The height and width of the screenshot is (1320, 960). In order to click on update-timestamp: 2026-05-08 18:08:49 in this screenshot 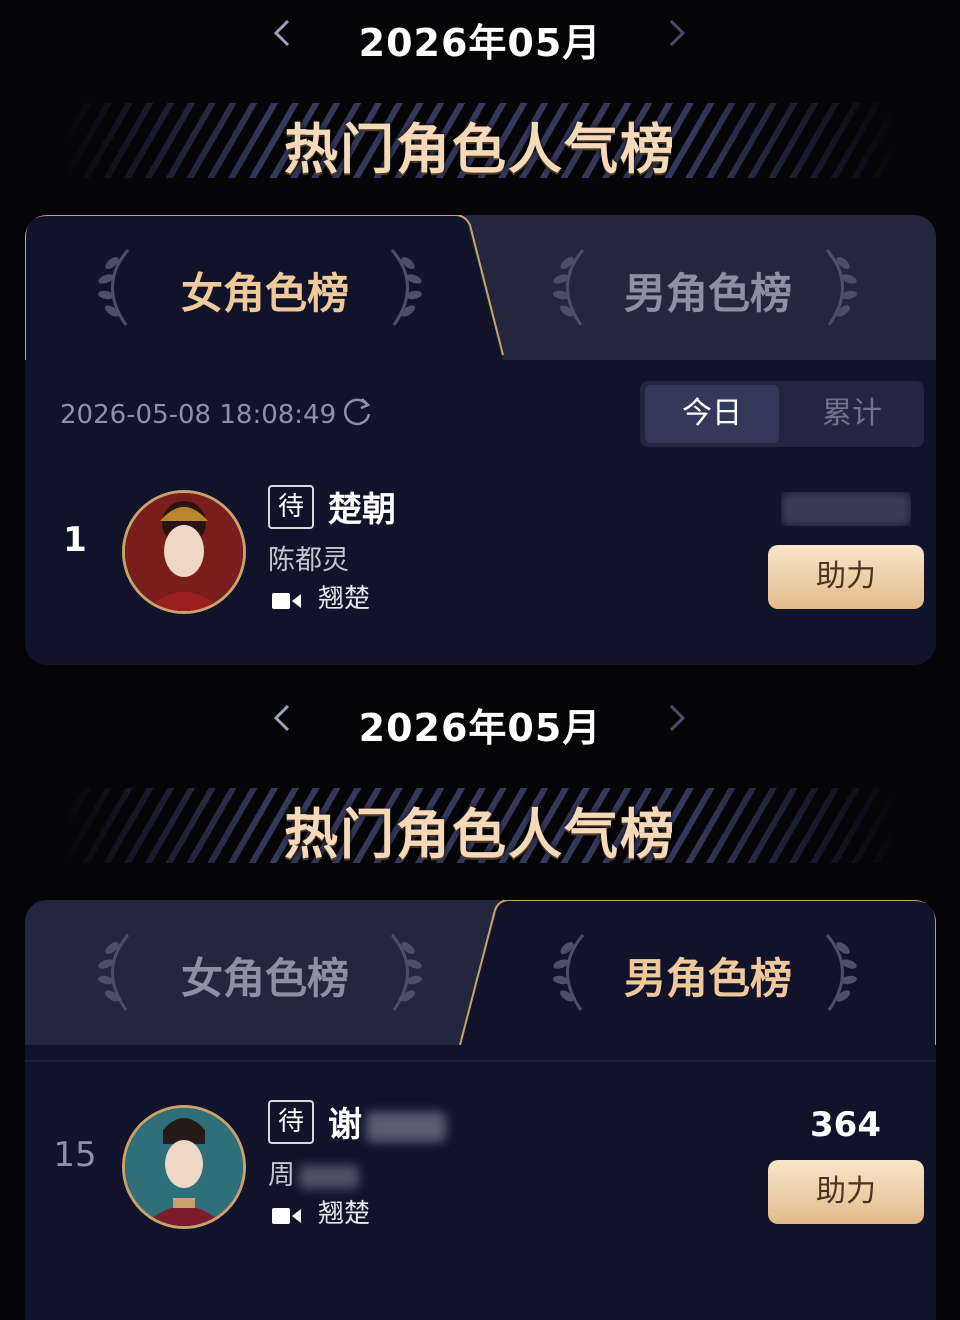, I will do `click(198, 415)`.